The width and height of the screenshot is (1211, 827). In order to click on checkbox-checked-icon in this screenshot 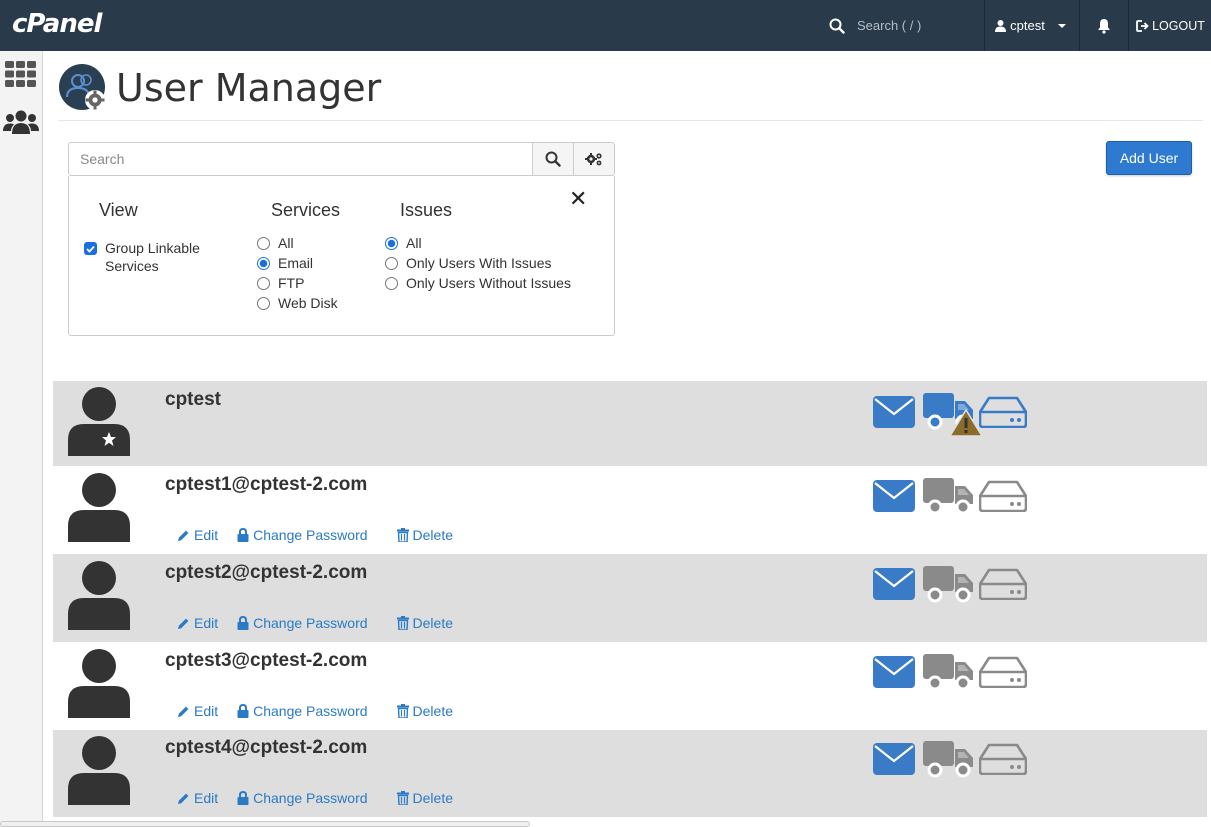, I will do `click(90, 248)`.